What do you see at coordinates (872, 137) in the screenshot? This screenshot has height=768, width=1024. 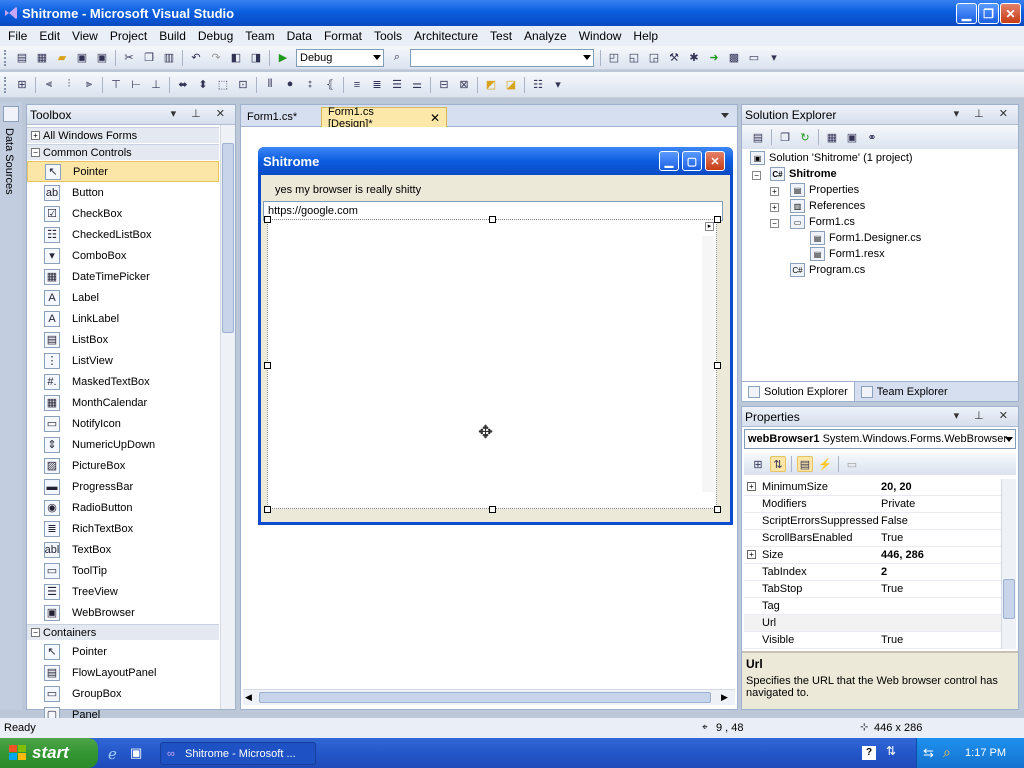 I see `class-diagram-icon: ⚭` at bounding box center [872, 137].